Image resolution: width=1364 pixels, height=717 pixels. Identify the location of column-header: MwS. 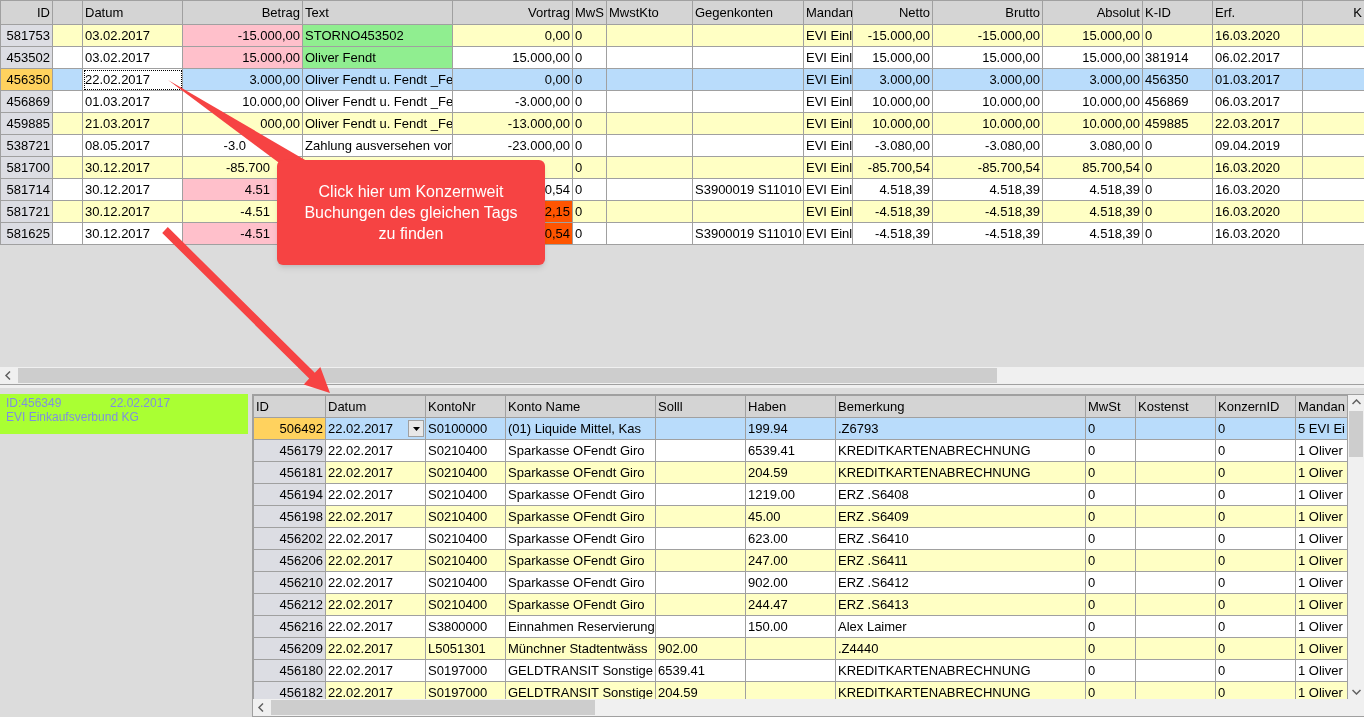
(589, 12).